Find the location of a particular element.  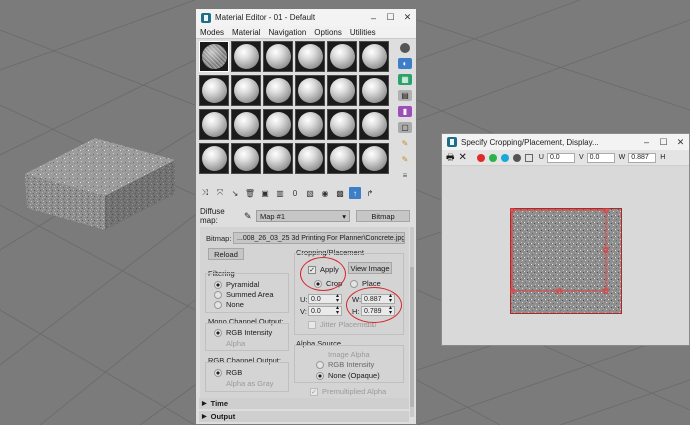

filter-pyramidal-option: Pyramidal is located at coordinates (236, 284).